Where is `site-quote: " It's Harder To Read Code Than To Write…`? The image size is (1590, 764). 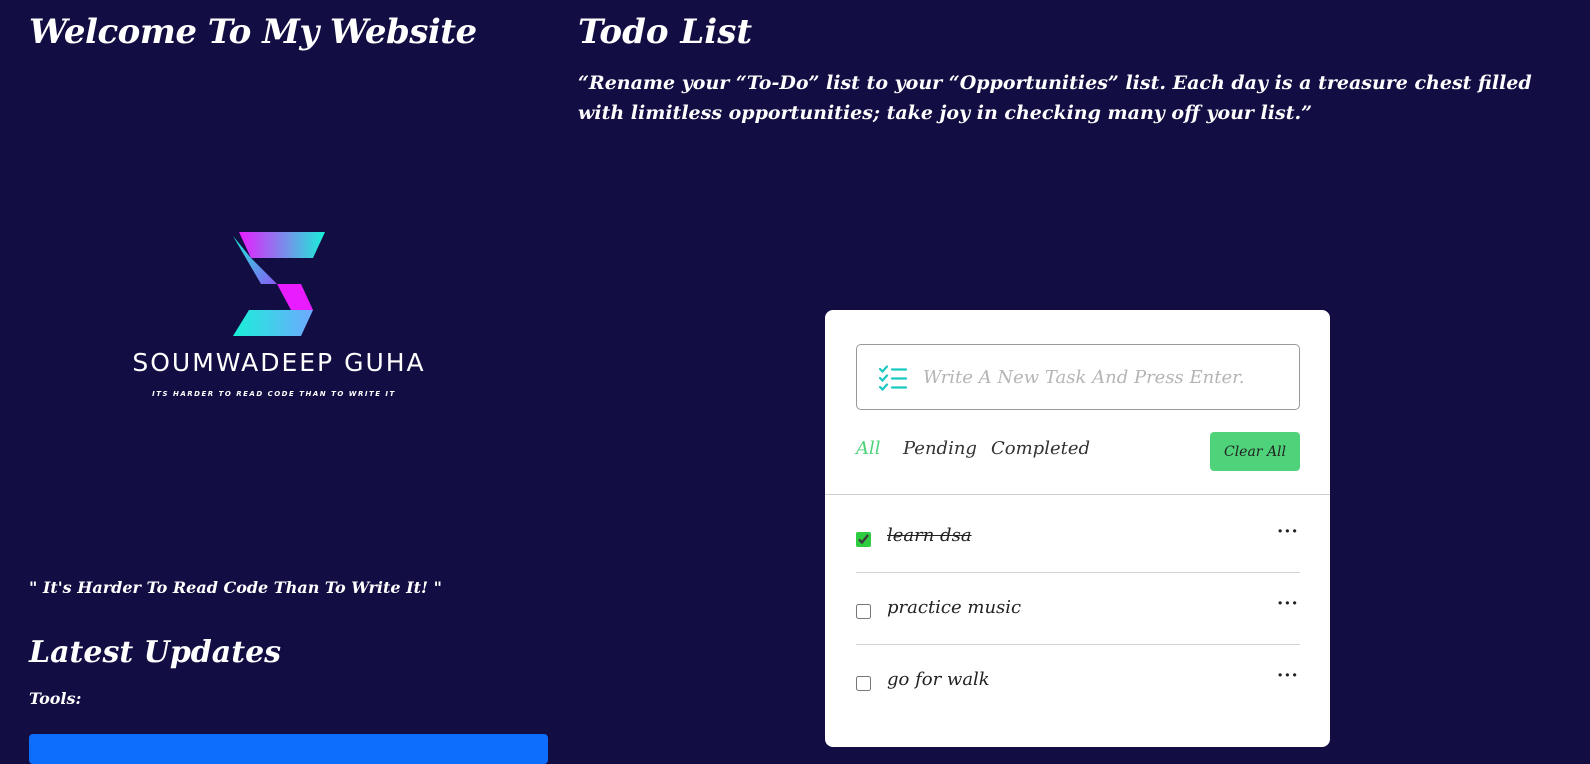
site-quote: " It's Harder To Read Code Than To Write… is located at coordinates (235, 587).